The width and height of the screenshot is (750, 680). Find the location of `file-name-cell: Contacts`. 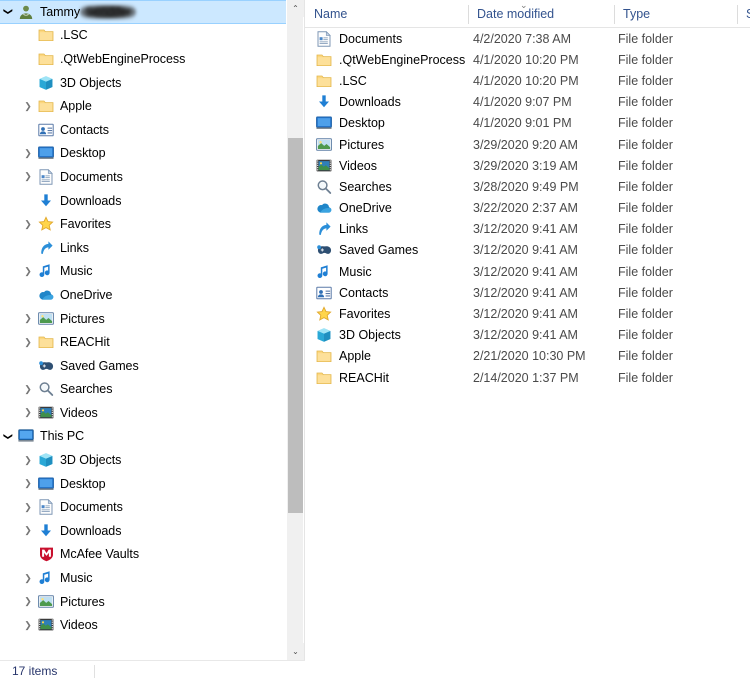

file-name-cell: Contacts is located at coordinates (351, 293).